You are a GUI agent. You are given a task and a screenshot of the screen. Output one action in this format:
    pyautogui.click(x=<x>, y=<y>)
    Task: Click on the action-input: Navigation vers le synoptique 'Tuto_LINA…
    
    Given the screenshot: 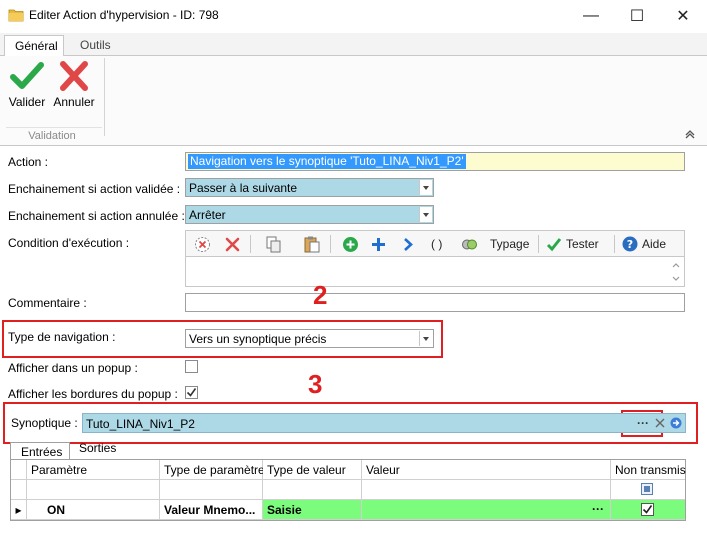 What is the action you would take?
    pyautogui.click(x=435, y=161)
    